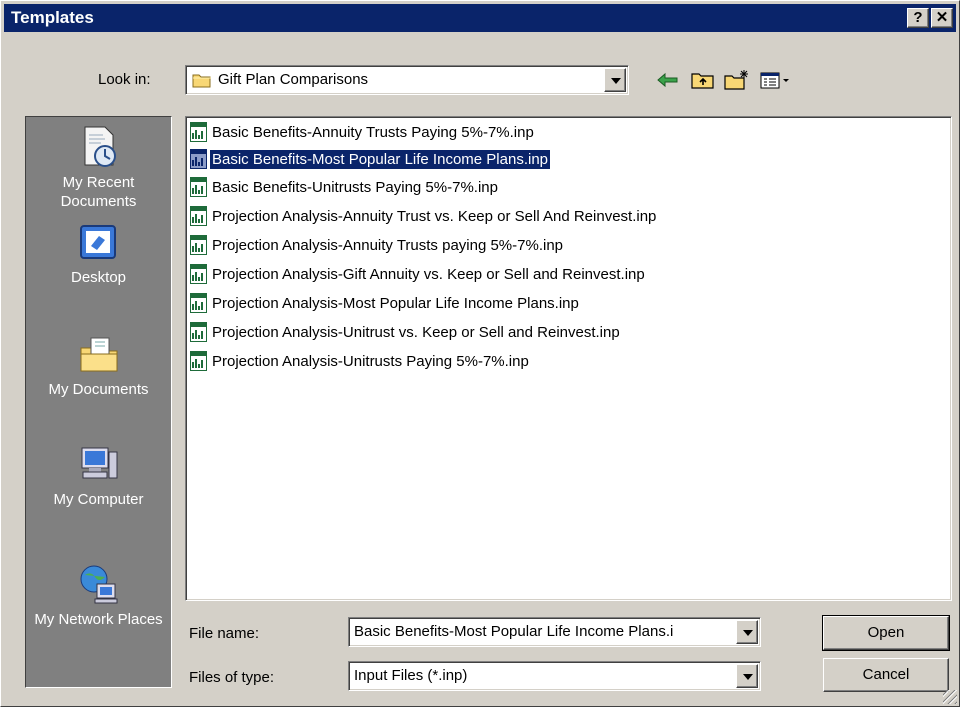  I want to click on cancel-button: Cancel, so click(886, 675).